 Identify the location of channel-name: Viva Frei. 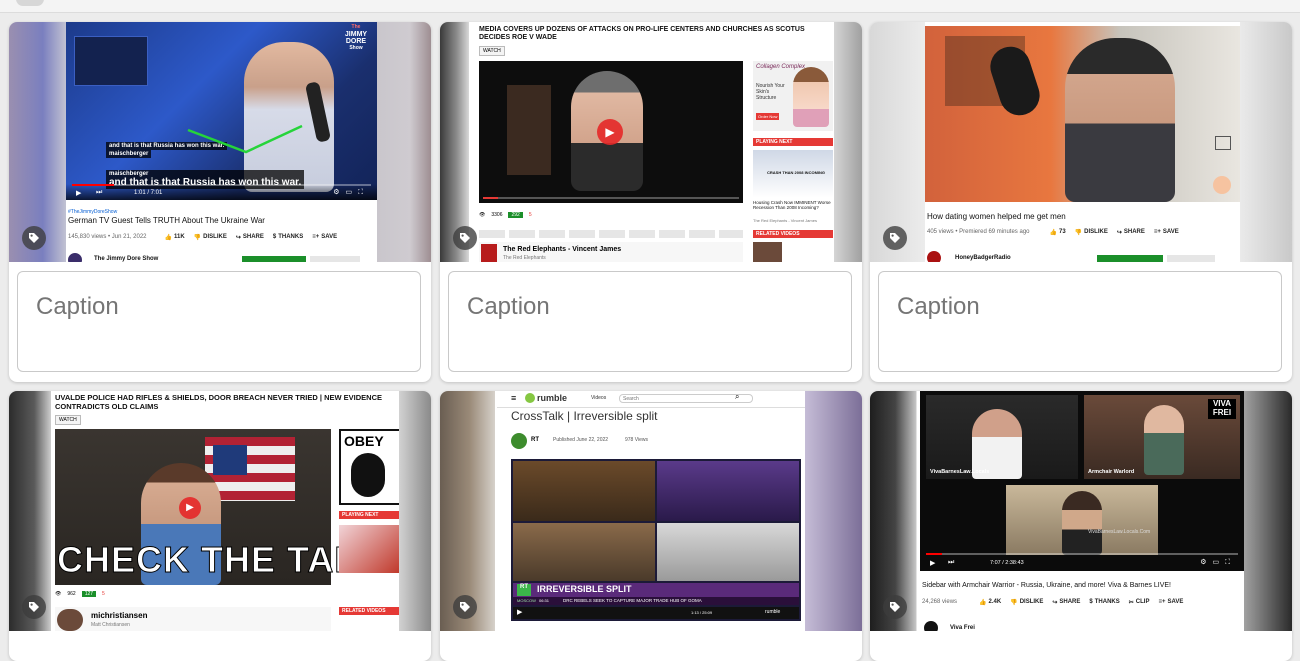
(962, 628).